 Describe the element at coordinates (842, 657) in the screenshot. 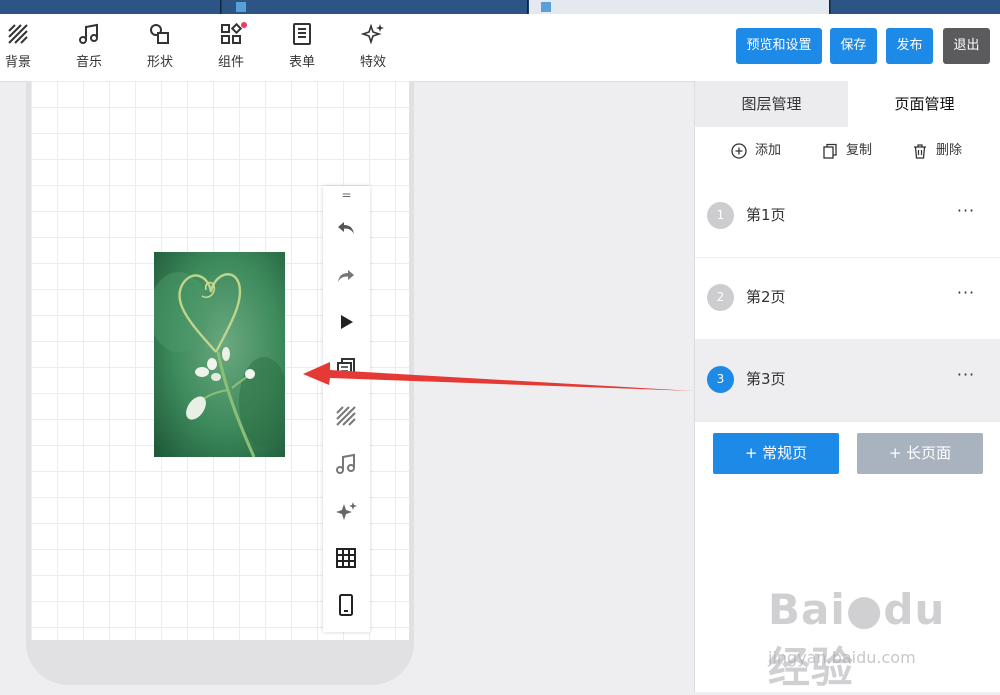

I see `watermark-url: jingyan.baidu.com` at that location.